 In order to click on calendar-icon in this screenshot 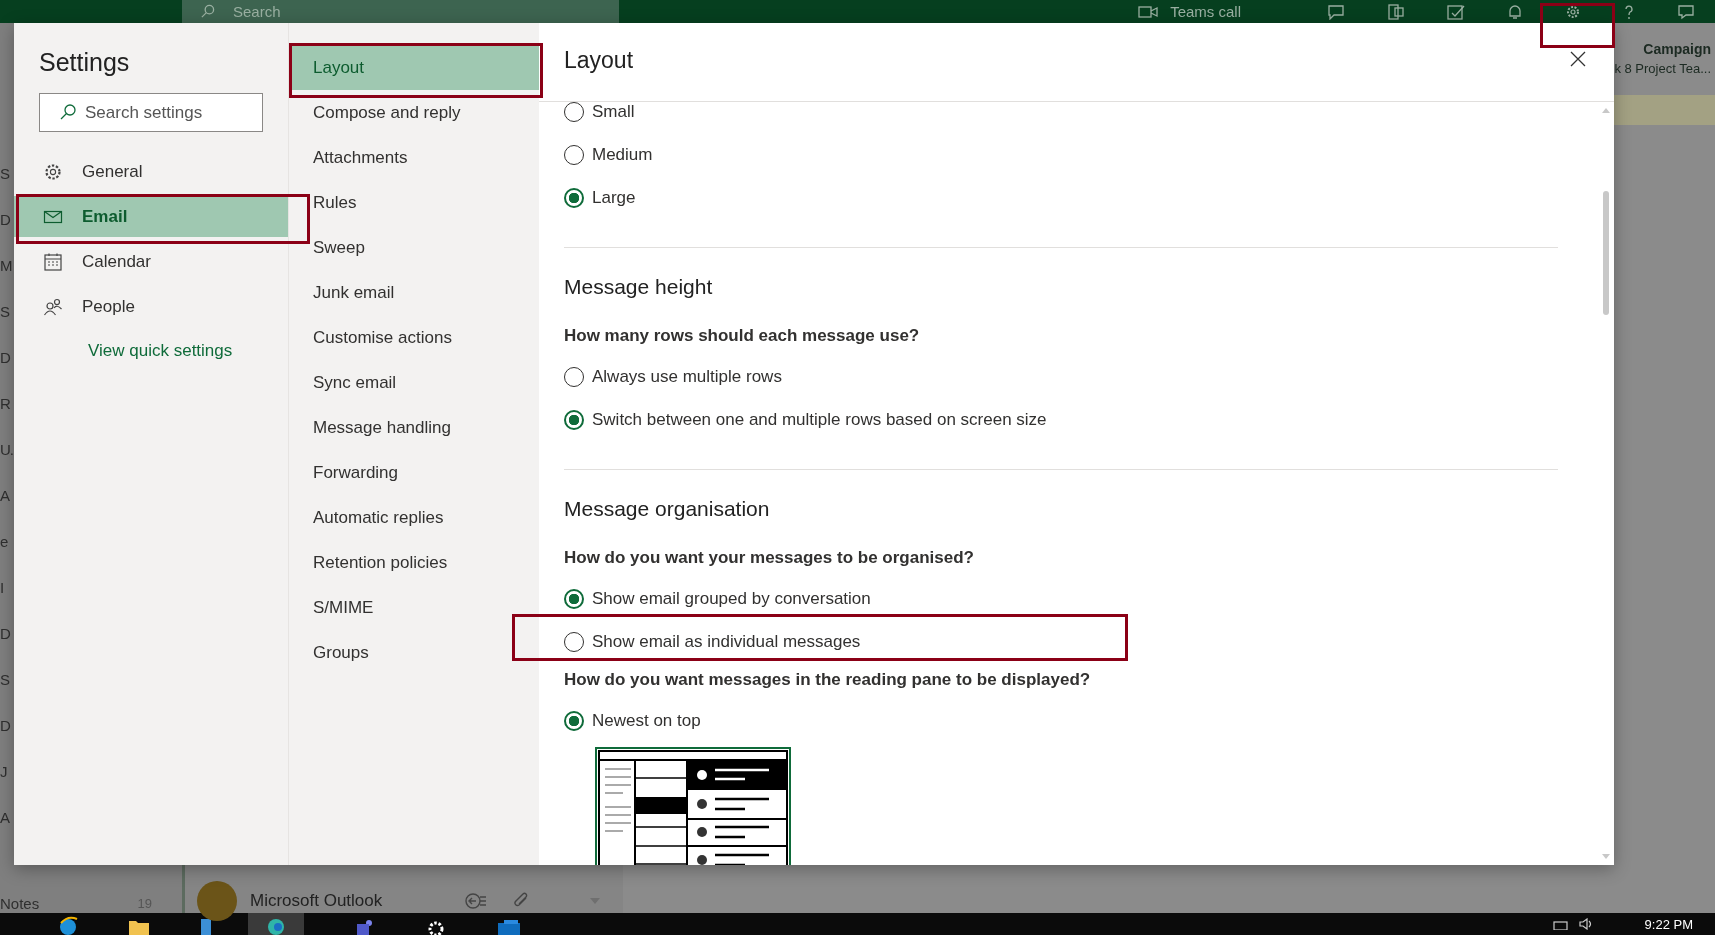, I will do `click(53, 261)`.